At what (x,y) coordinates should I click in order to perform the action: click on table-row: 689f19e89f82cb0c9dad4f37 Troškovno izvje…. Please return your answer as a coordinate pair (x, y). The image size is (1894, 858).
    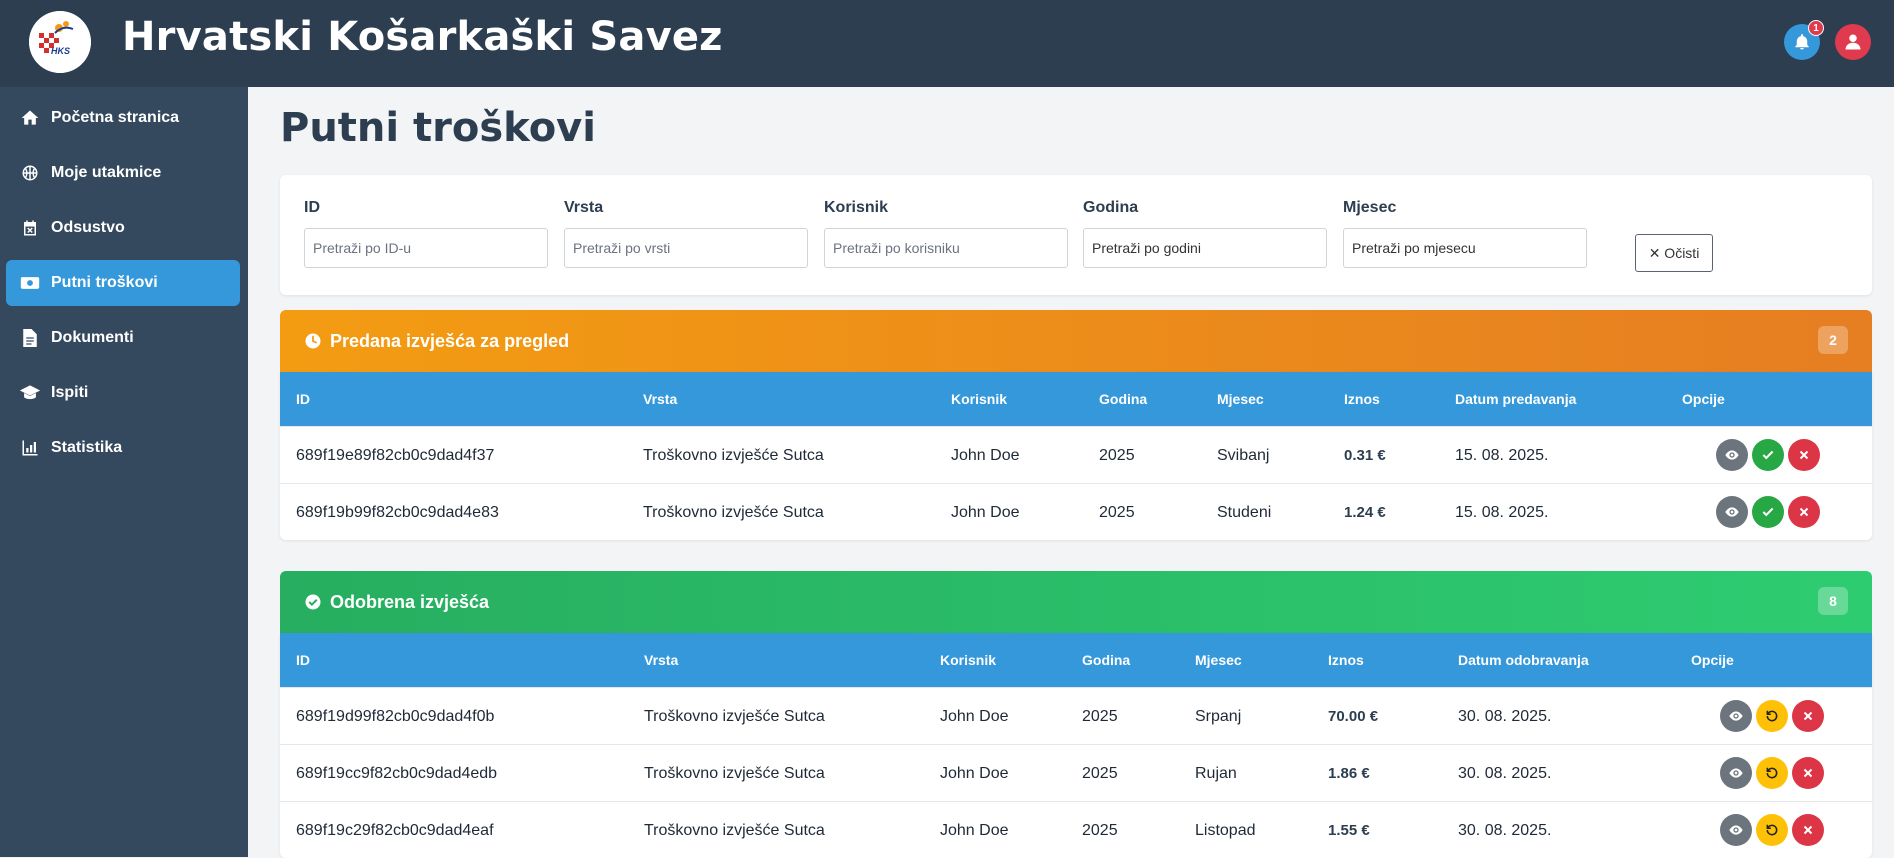
    Looking at the image, I should click on (1076, 454).